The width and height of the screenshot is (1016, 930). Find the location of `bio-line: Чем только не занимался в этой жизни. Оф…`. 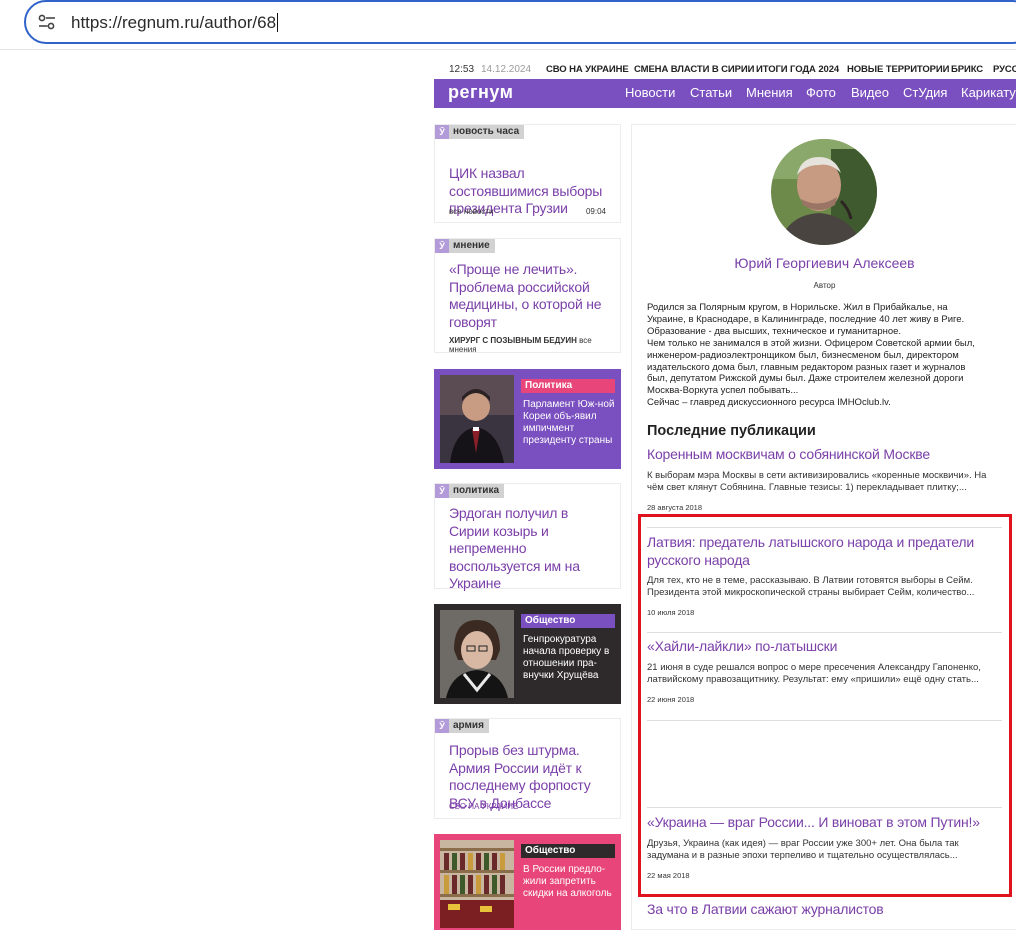

bio-line: Чем только не занимался в этой жизни. Оф… is located at coordinates (811, 343).